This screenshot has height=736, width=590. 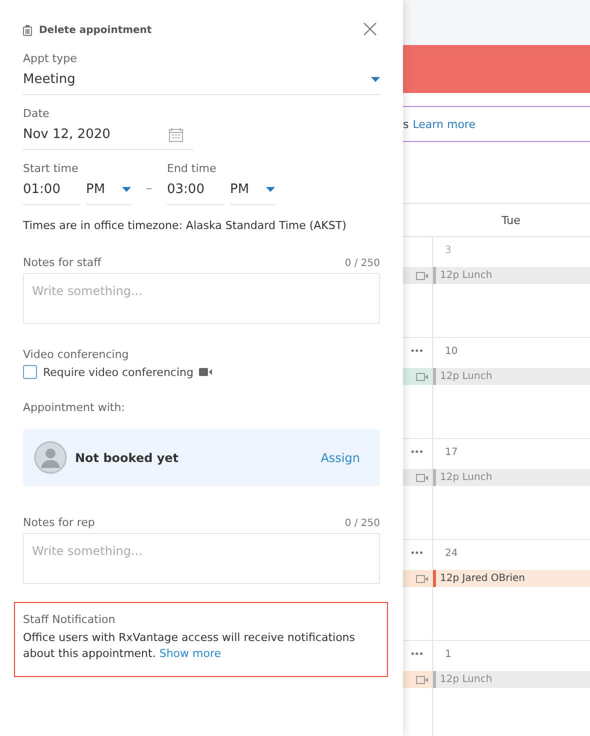 I want to click on field-label: Notes for rep, so click(x=59, y=522).